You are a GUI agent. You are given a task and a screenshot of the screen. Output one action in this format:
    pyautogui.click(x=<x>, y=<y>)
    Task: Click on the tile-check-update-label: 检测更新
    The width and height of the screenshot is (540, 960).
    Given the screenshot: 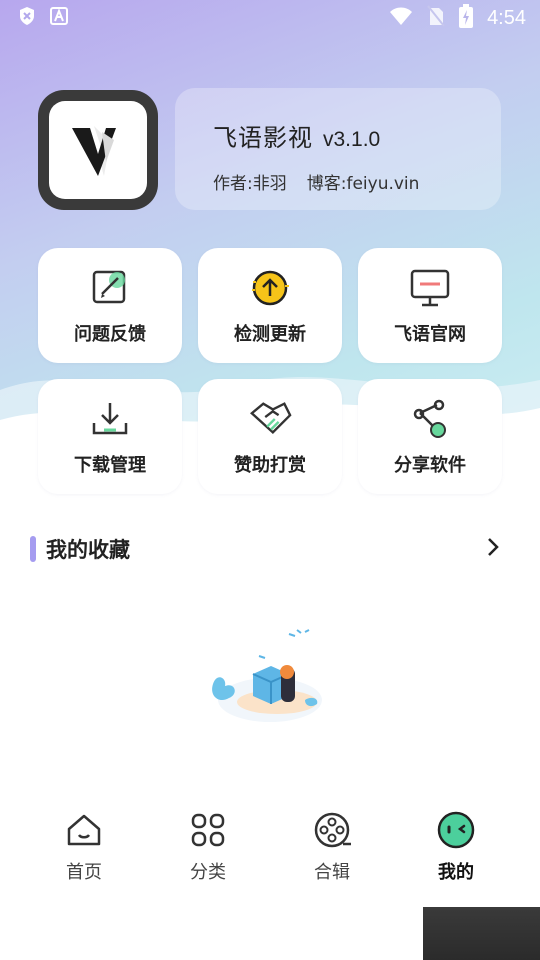 What is the action you would take?
    pyautogui.click(x=270, y=334)
    